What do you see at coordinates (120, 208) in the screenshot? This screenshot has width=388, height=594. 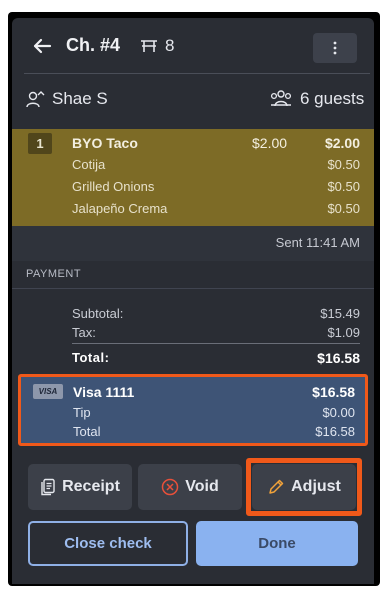 I see `modifier-name: Jalapeño Crema` at bounding box center [120, 208].